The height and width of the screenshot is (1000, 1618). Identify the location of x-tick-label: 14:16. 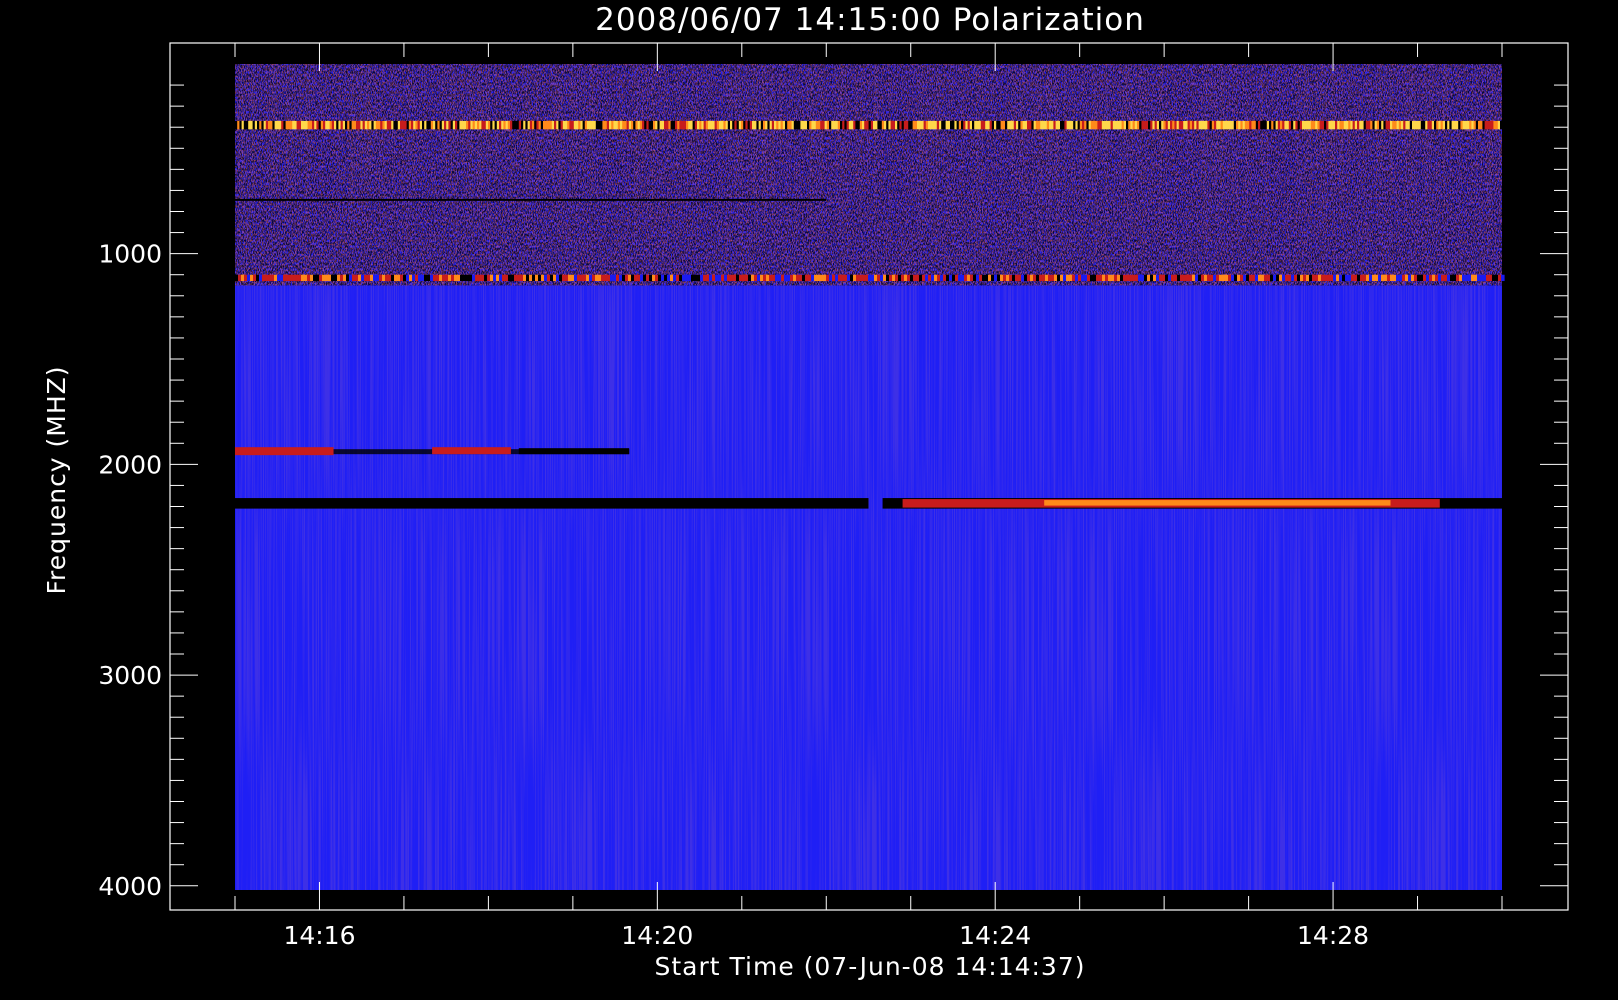
(319, 935).